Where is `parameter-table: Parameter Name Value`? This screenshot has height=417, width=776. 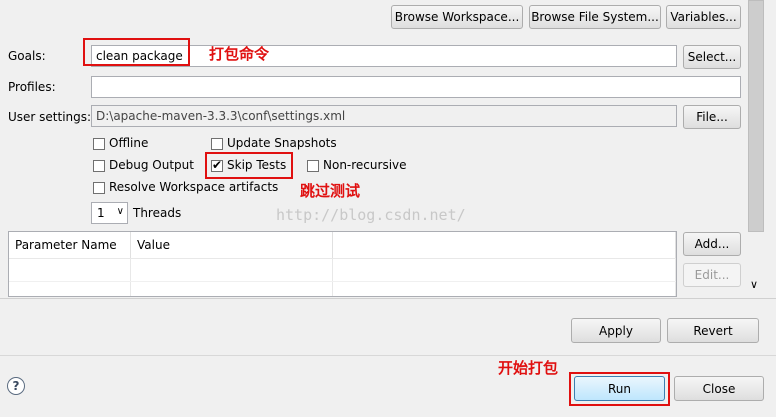 parameter-table: Parameter Name Value is located at coordinates (342, 264).